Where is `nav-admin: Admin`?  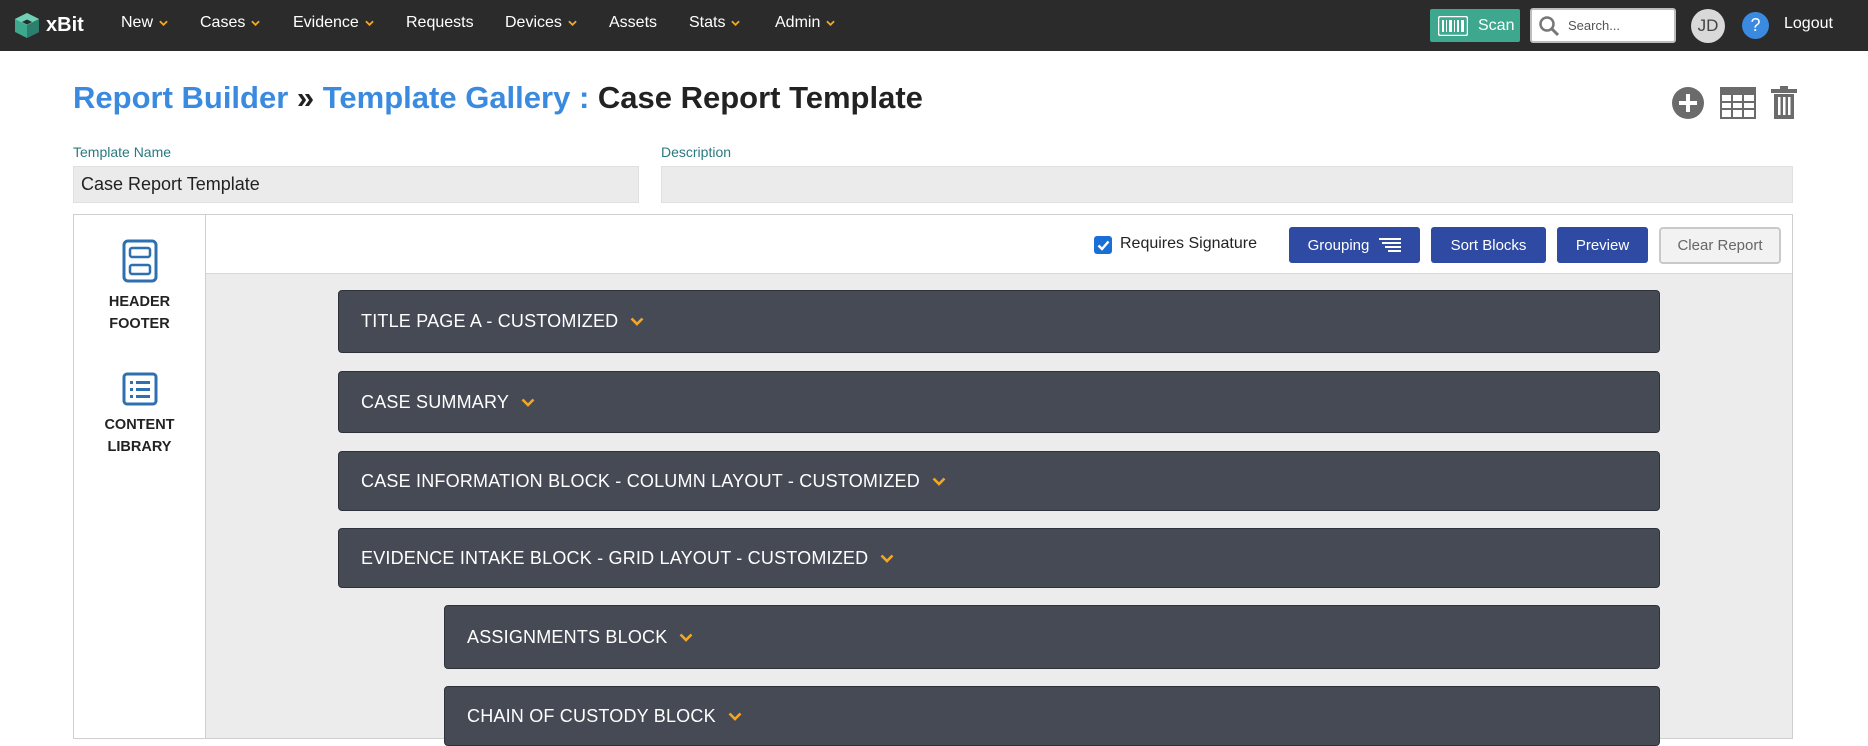 nav-admin: Admin is located at coordinates (805, 23).